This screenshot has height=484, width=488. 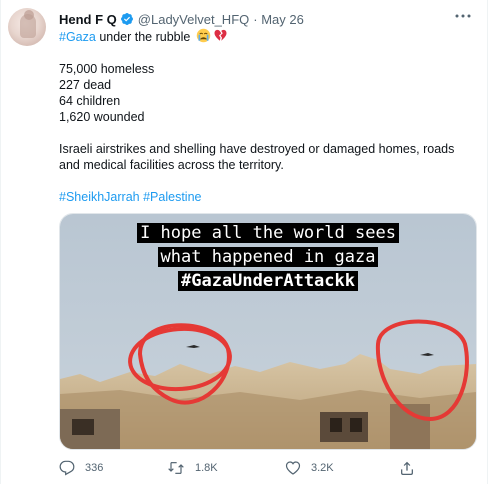 I want to click on retweet-button: 1.8K, so click(x=192, y=468).